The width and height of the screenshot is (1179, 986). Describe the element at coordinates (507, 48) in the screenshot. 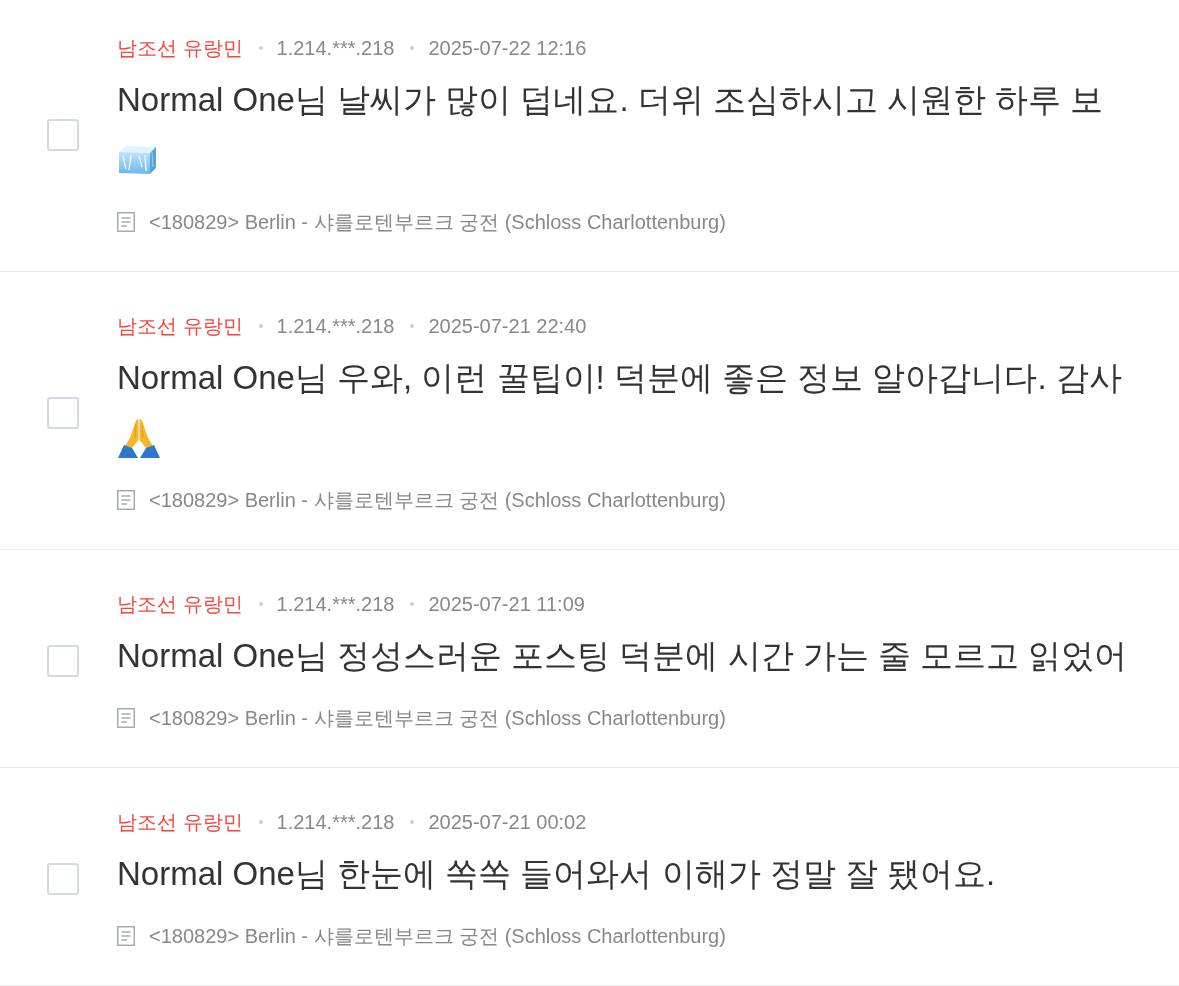

I see `comment-date: 2025-07-22 12:16` at that location.